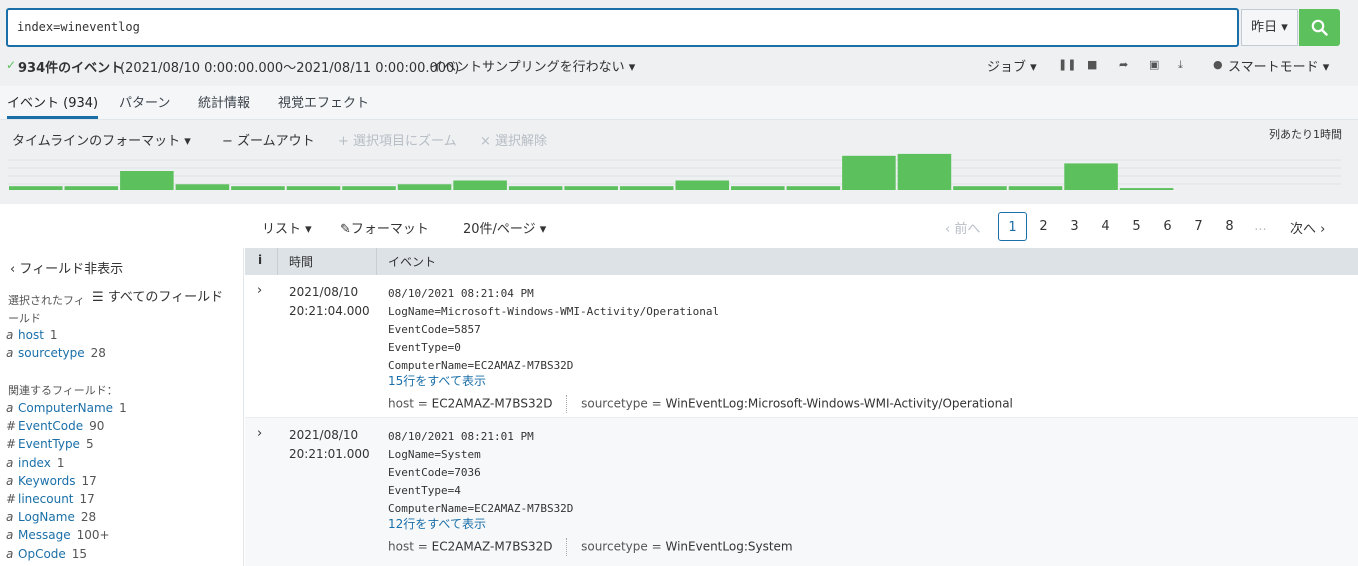 The height and width of the screenshot is (566, 1358). Describe the element at coordinates (532, 65) in the screenshot. I see `sampling-dropdown: イベントサンプリングを行わない ▾` at that location.